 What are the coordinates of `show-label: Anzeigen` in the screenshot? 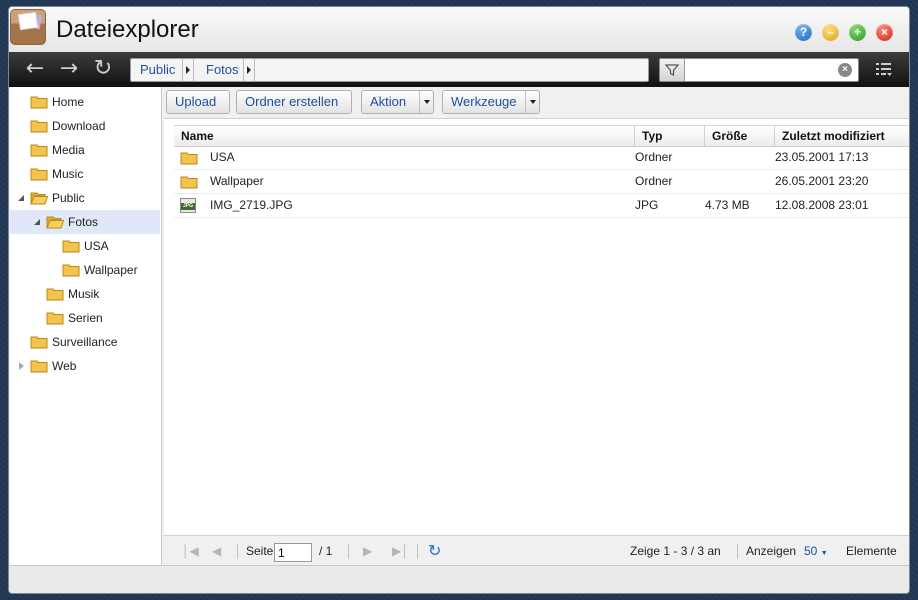 It's located at (771, 551).